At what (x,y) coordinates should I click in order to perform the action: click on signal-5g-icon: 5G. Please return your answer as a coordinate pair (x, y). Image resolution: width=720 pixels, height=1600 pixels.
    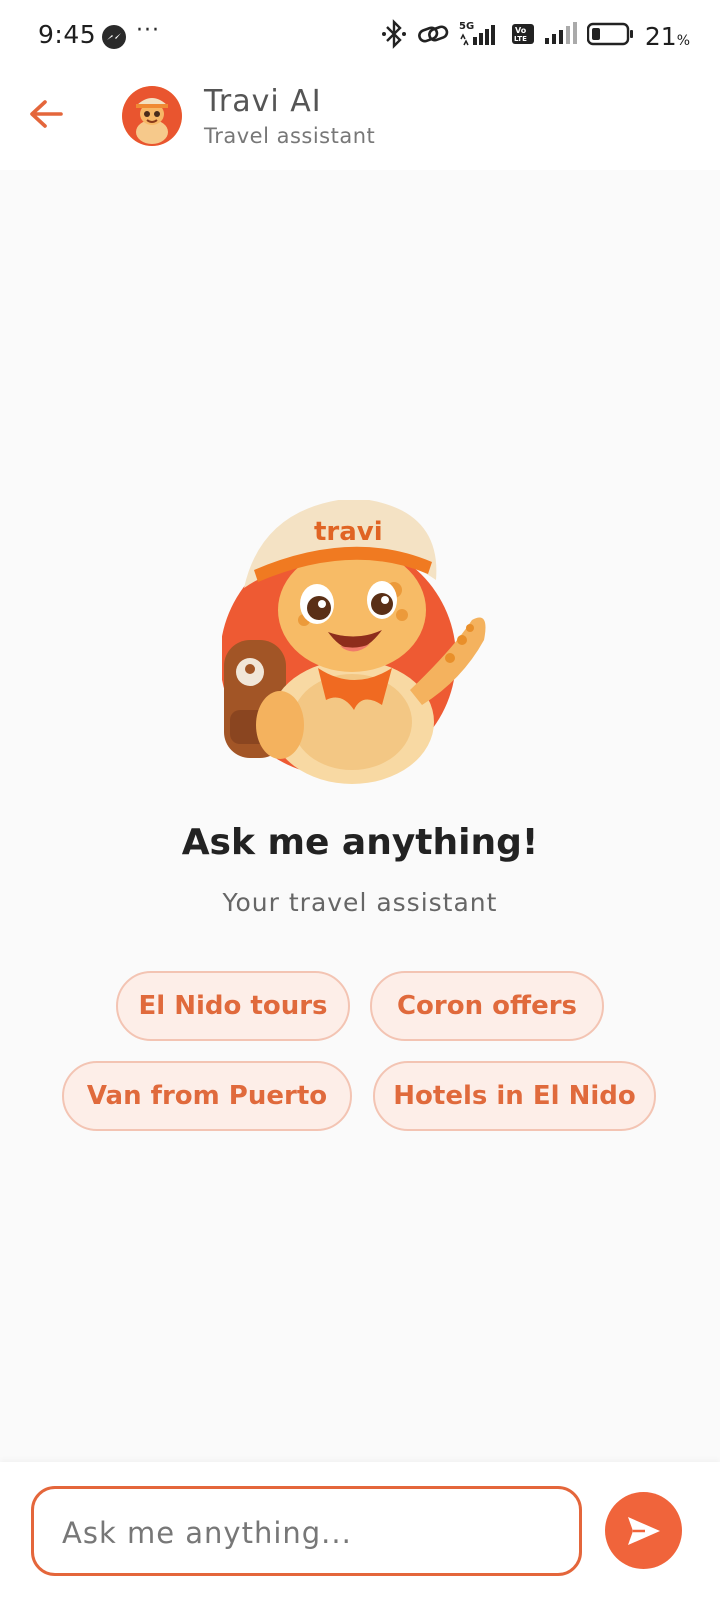
    Looking at the image, I should click on (480, 36).